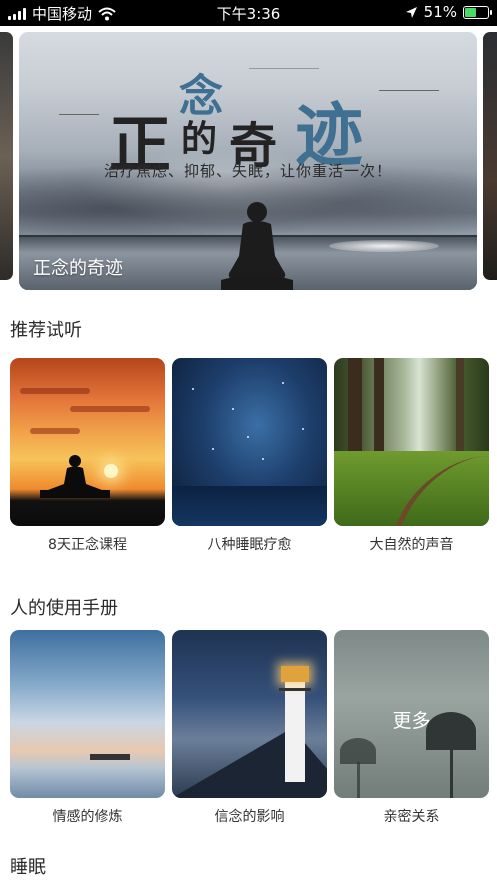 Image resolution: width=497 pixels, height=883 pixels. Describe the element at coordinates (411, 719) in the screenshot. I see `more-overlay-label: 更多` at that location.